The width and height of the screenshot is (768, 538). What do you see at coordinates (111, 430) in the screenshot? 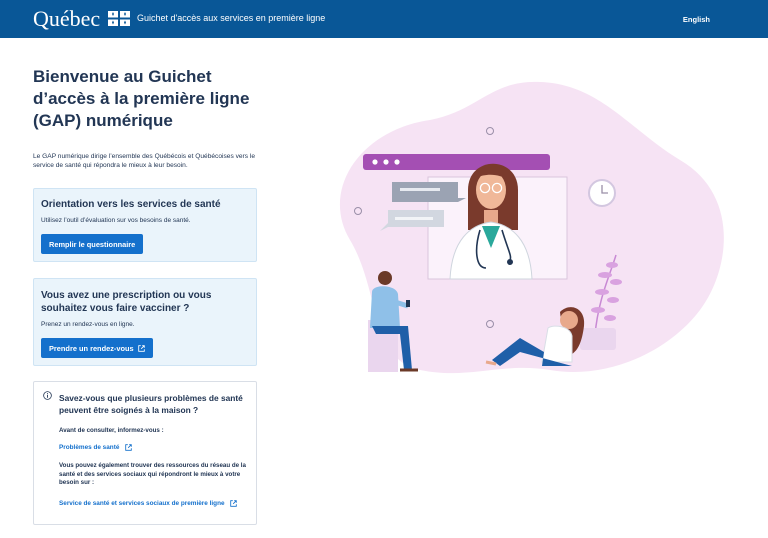
I see `info-before-text: Avant de consulter, informez-vous :` at bounding box center [111, 430].